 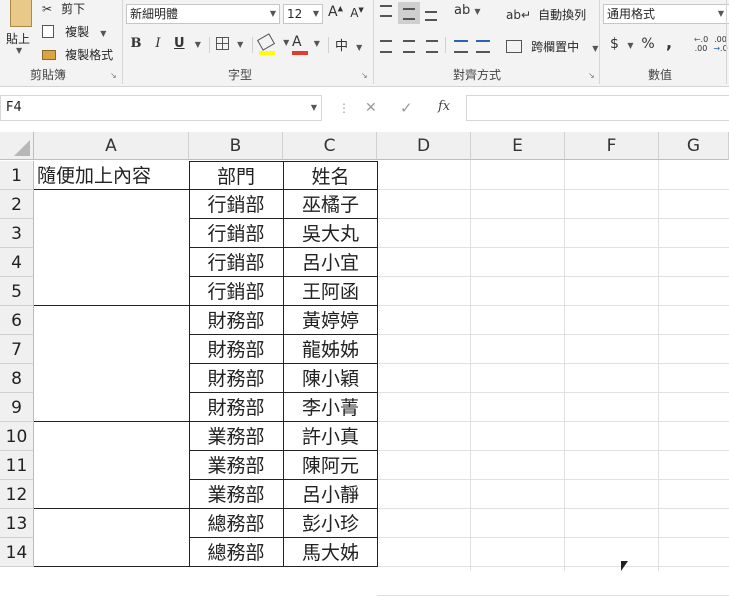 I want to click on cell-c: 姓名, so click(x=330, y=175).